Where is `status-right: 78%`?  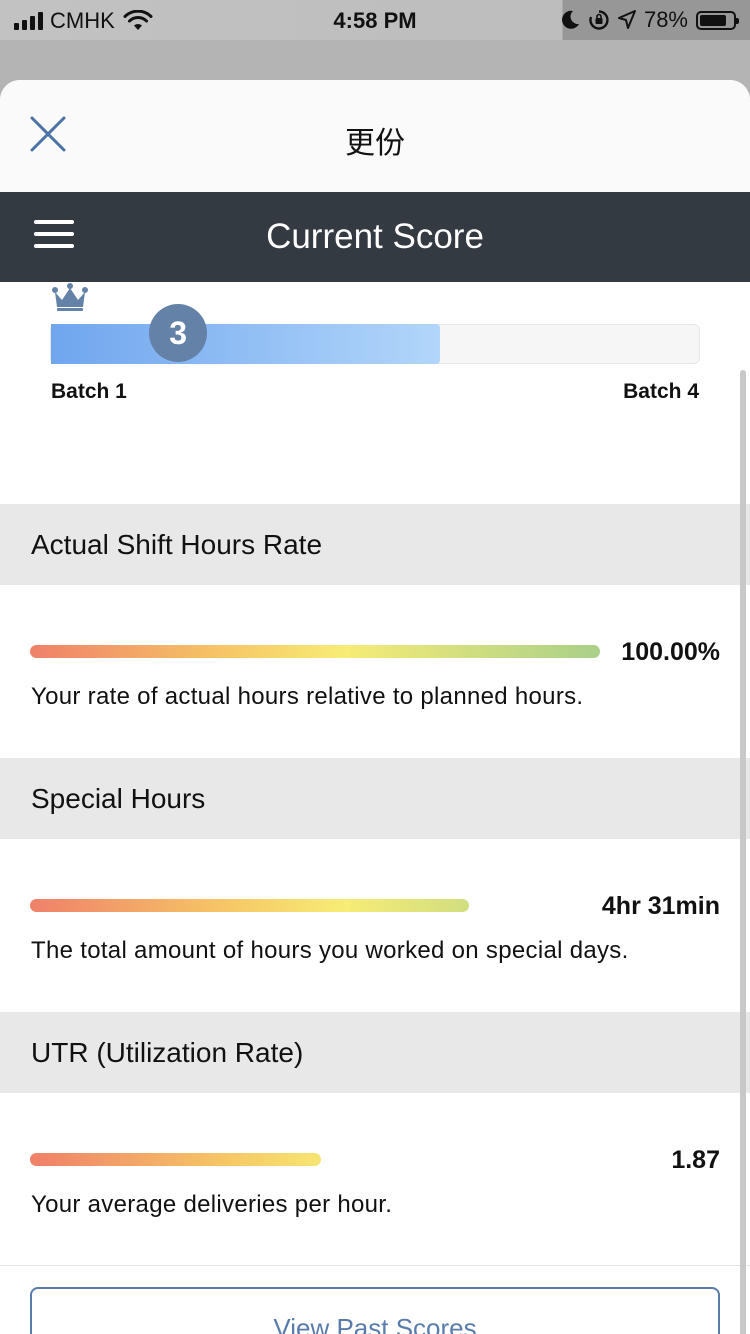 status-right: 78% is located at coordinates (649, 20).